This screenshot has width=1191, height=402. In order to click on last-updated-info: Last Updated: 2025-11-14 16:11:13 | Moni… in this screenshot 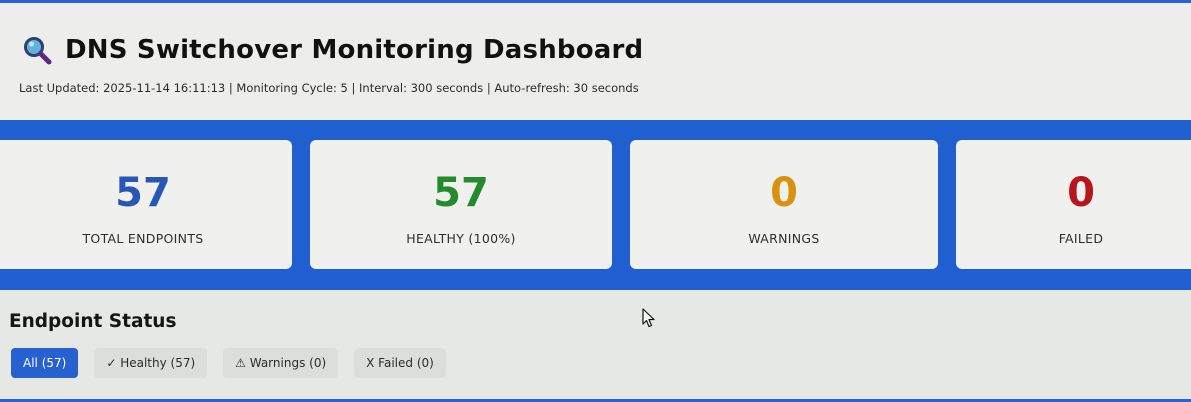, I will do `click(329, 88)`.